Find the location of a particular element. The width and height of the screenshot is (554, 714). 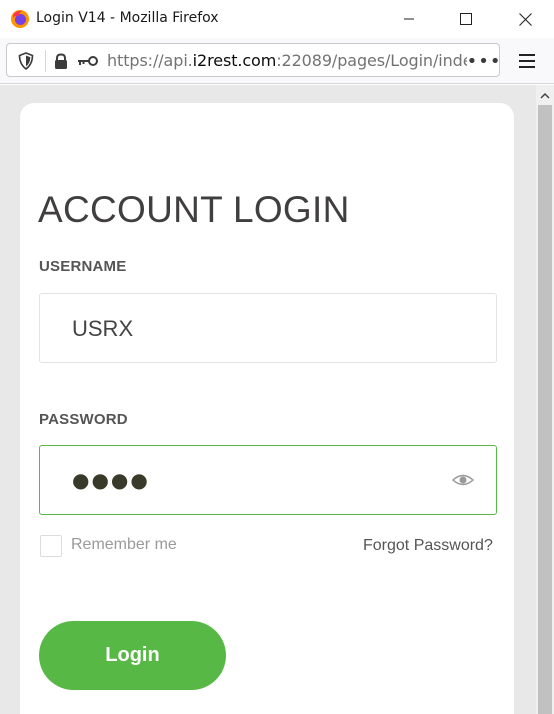

password-value: ●●●● is located at coordinates (111, 480).